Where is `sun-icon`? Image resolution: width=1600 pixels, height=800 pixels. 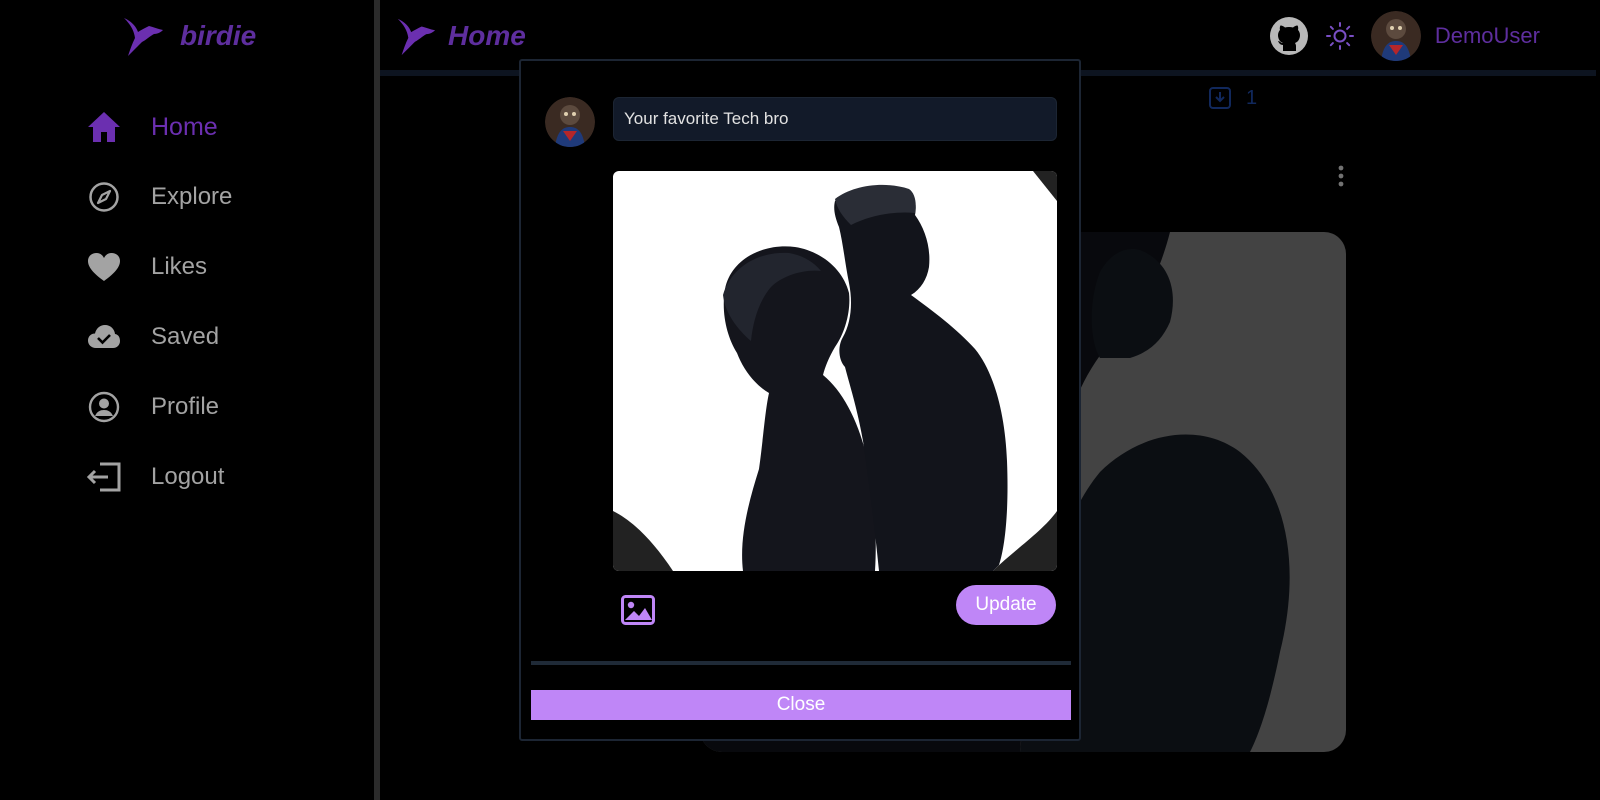
sun-icon is located at coordinates (1340, 36).